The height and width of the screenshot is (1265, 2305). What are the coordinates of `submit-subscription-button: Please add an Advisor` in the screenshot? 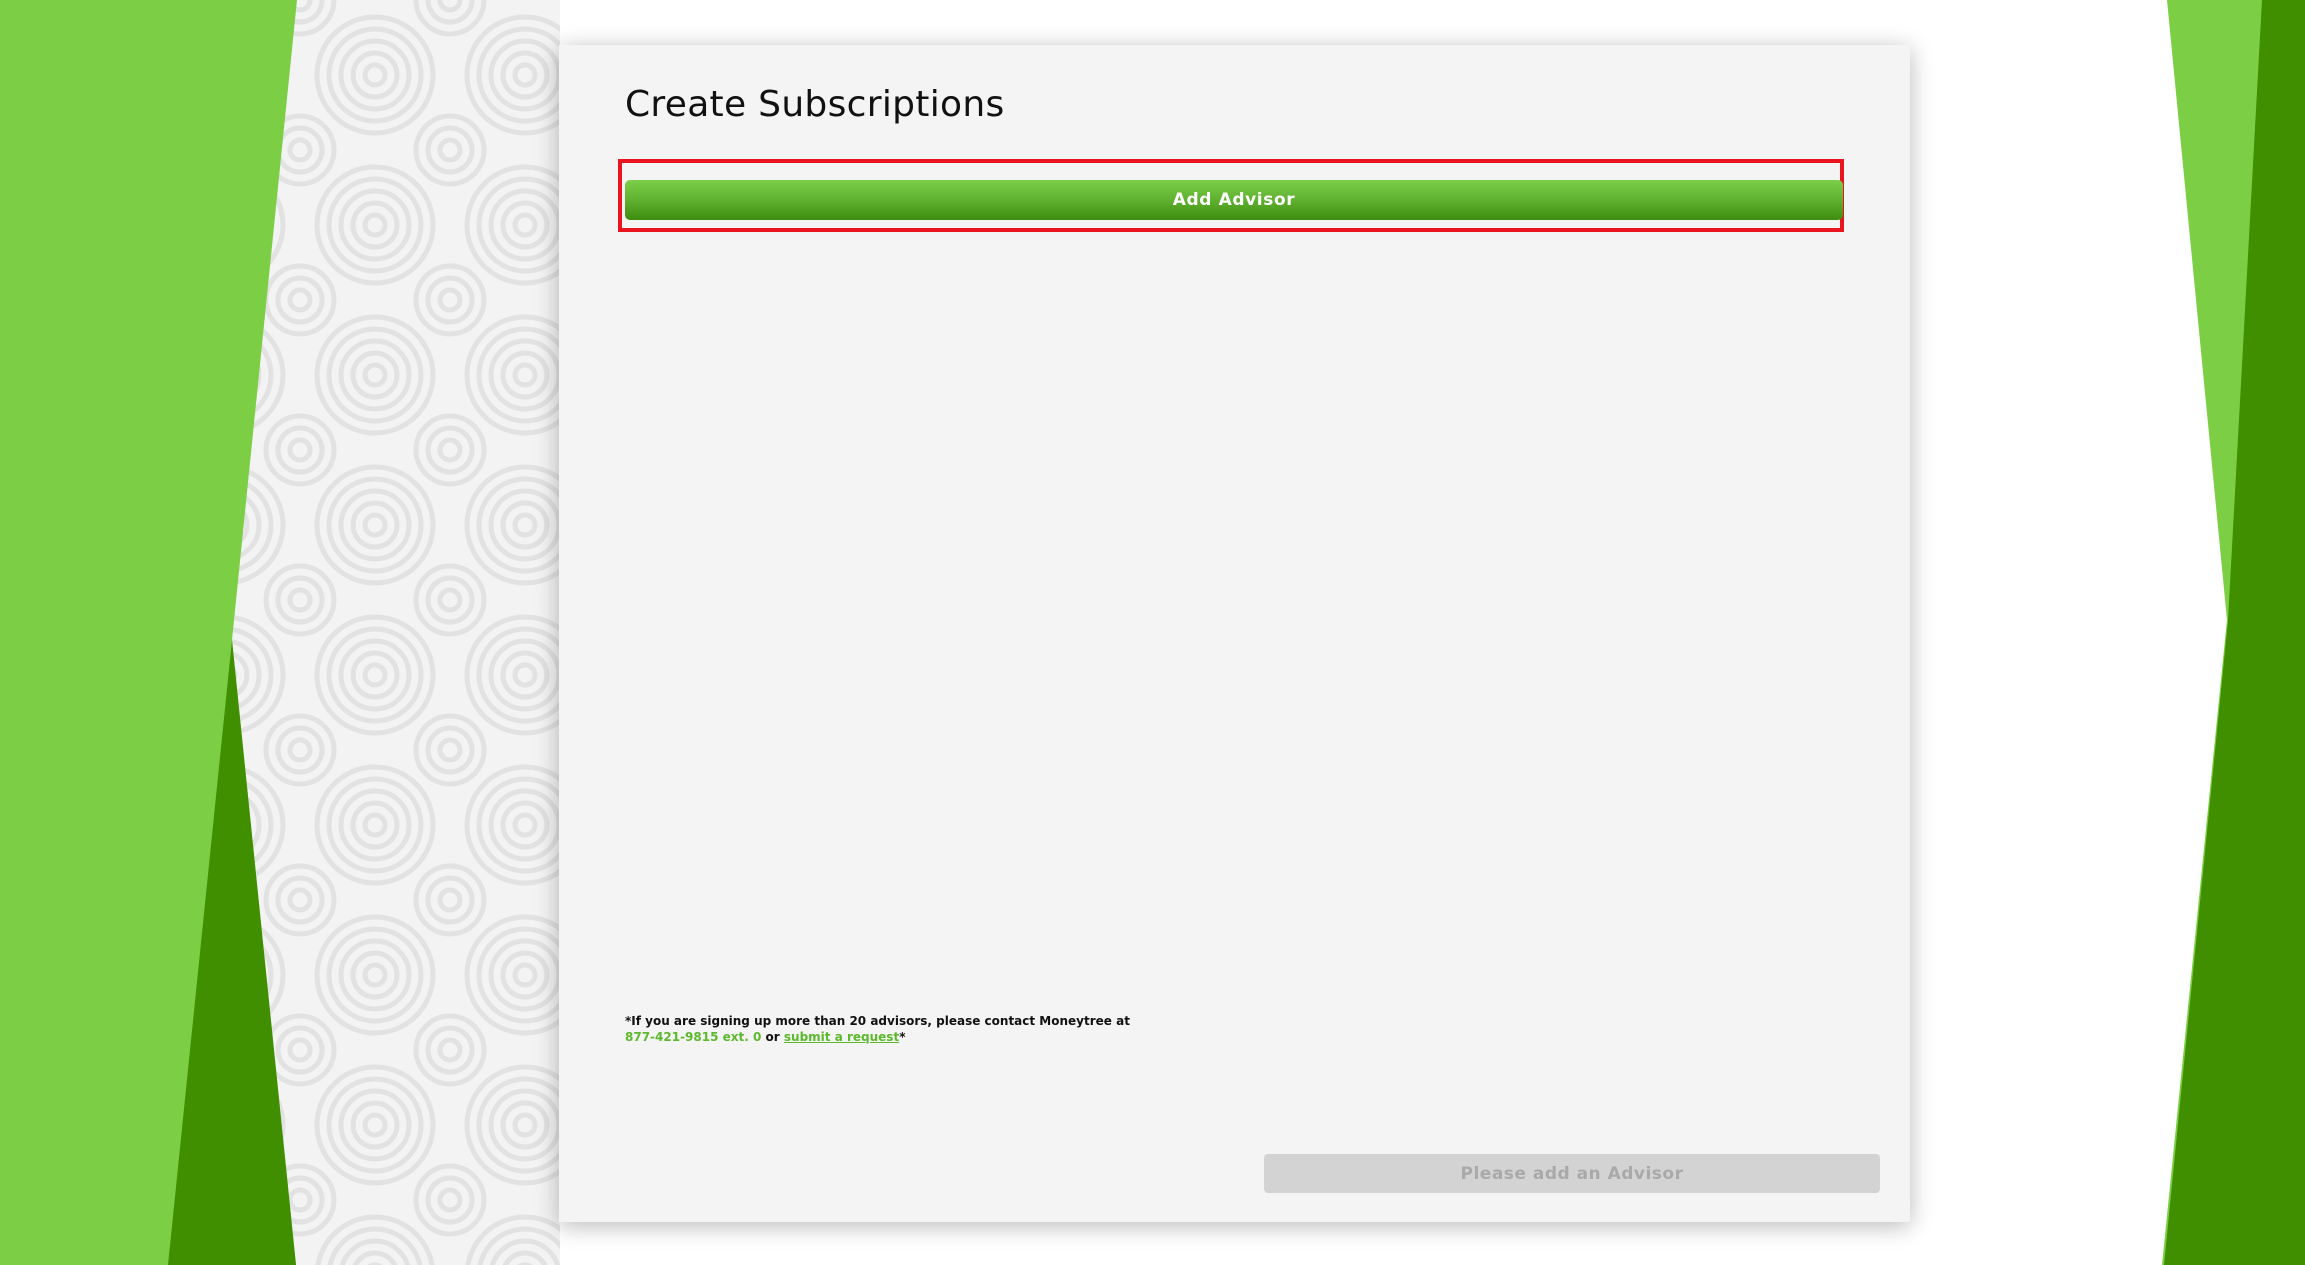 It's located at (1572, 1173).